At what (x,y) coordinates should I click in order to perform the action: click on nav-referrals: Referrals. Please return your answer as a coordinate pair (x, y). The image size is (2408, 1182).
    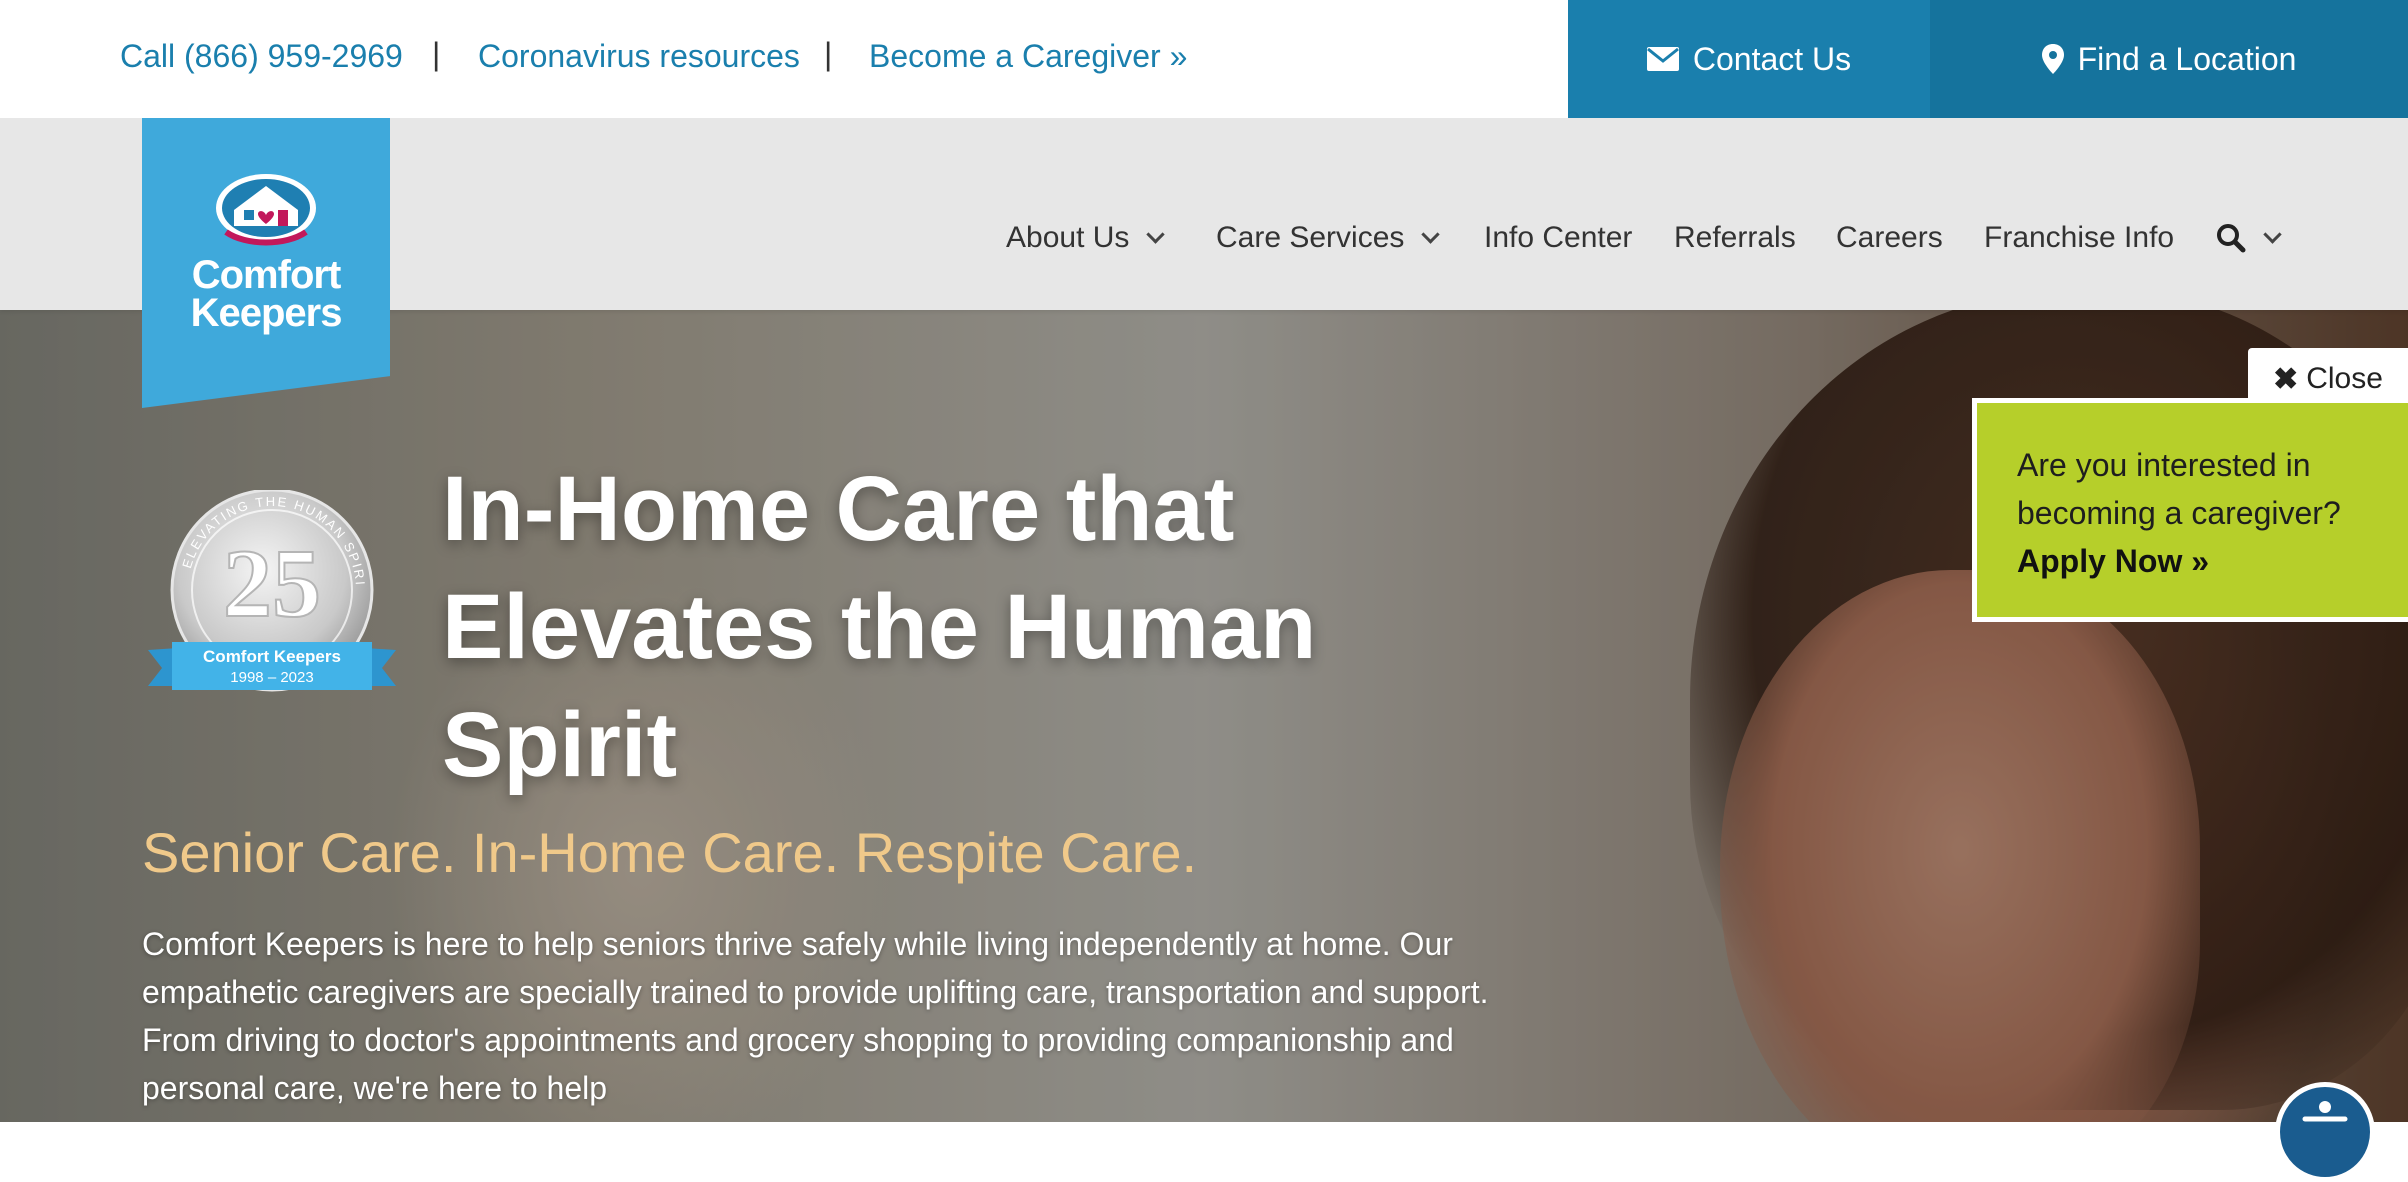
    Looking at the image, I should click on (1735, 238).